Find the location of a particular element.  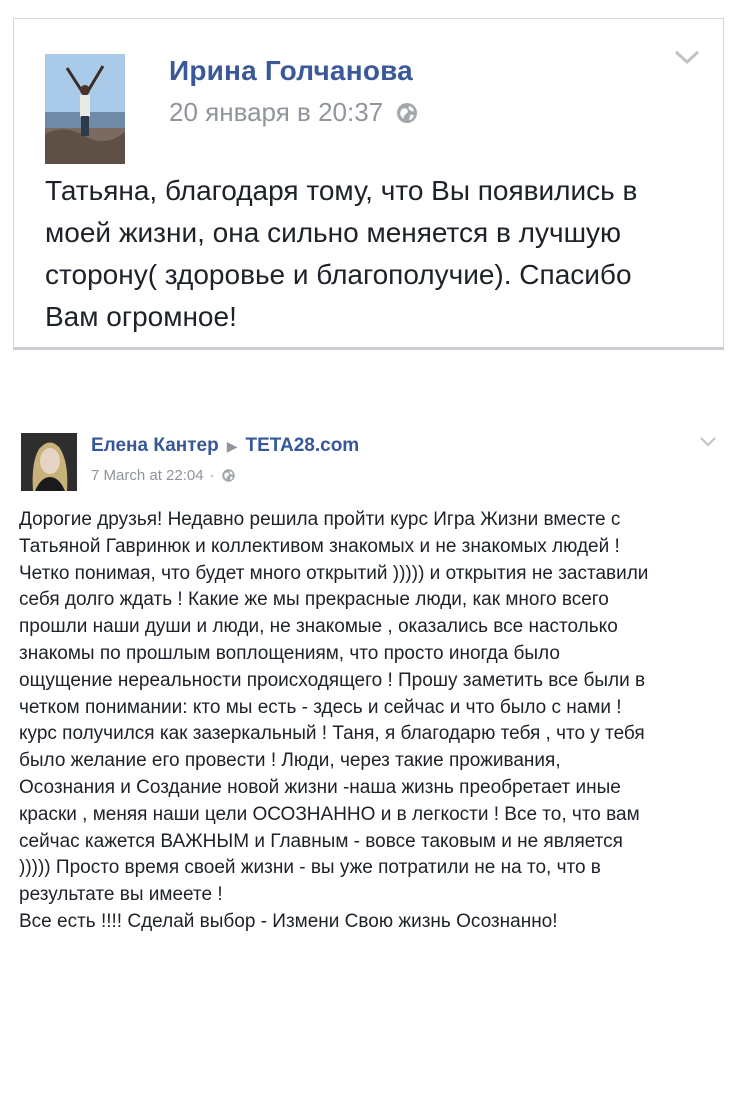

post-meta: 7 March at 22:04 · is located at coordinates (163, 475).